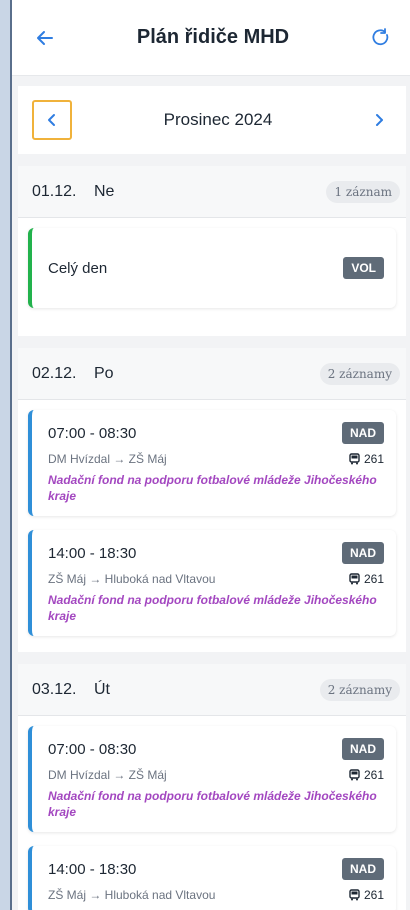 This screenshot has width=410, height=910. What do you see at coordinates (54, 191) in the screenshot?
I see `day-date: 01.12.` at bounding box center [54, 191].